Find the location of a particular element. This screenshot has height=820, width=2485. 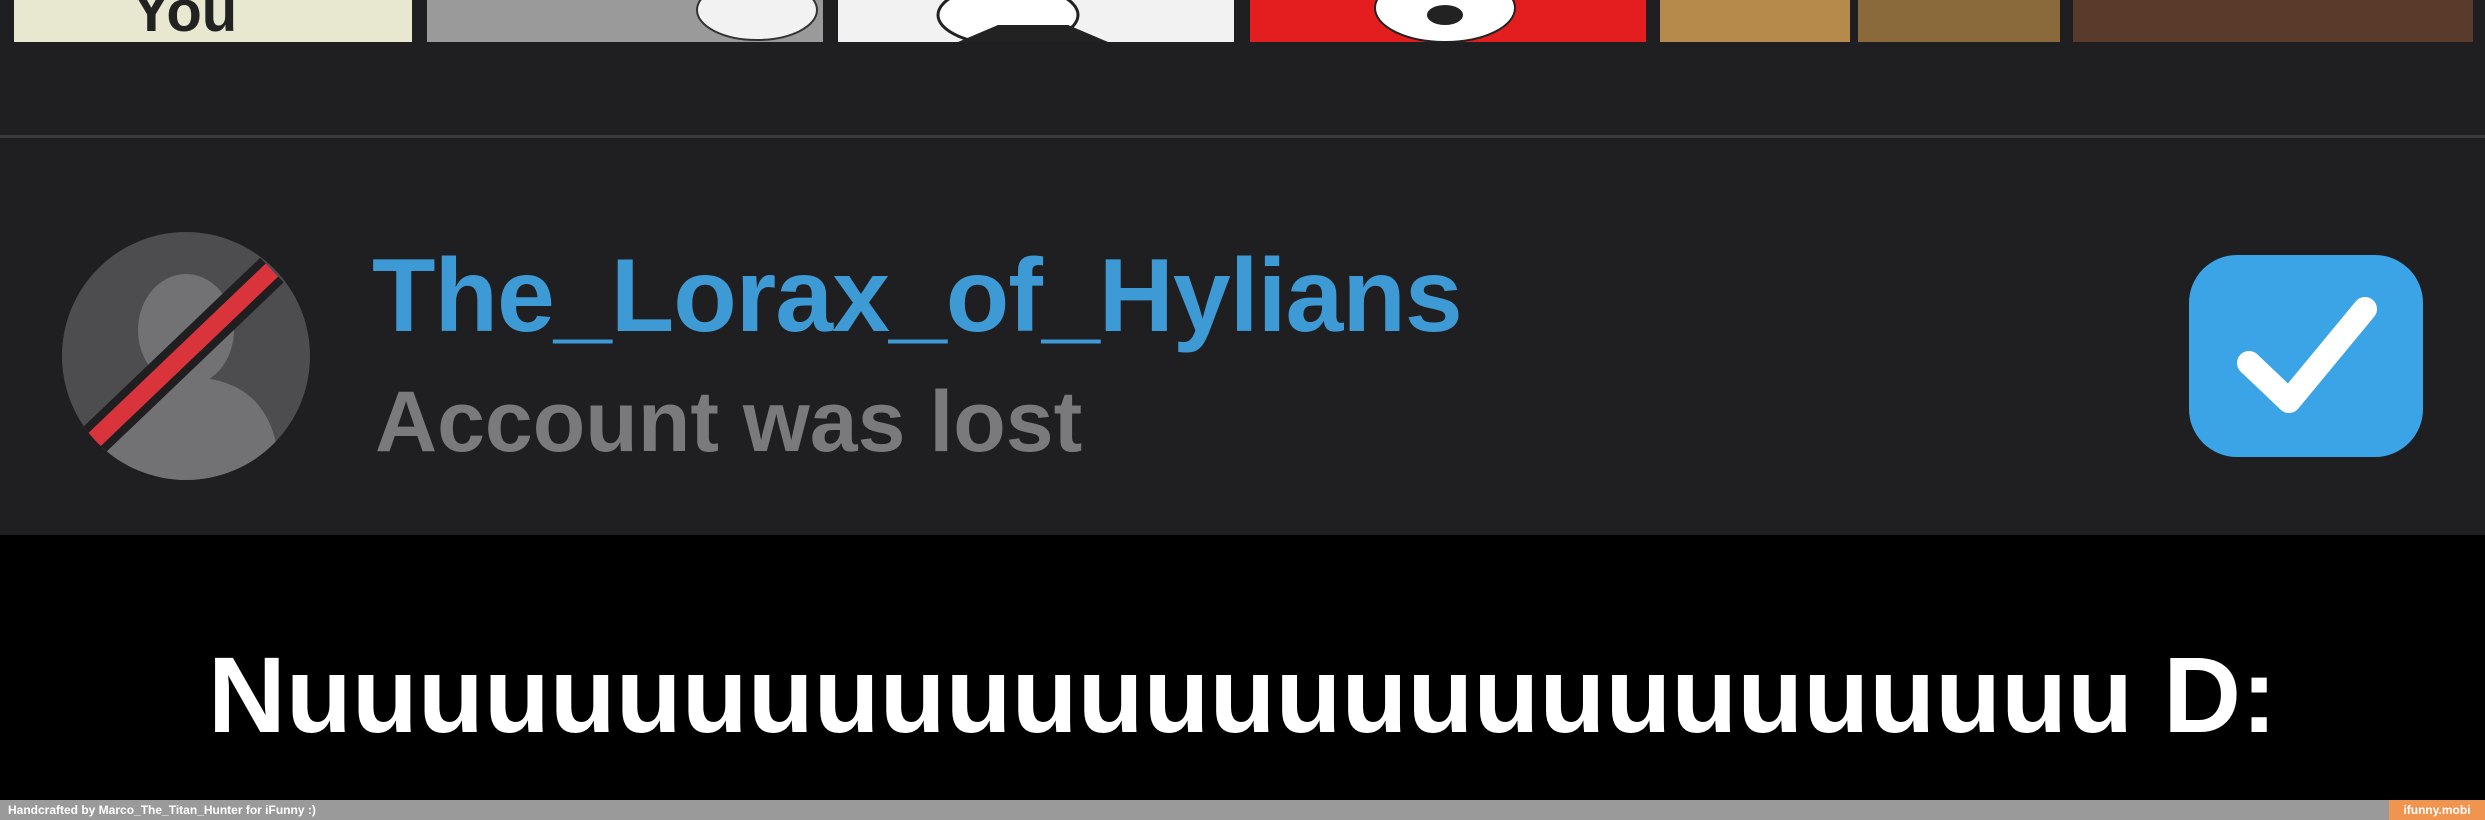

thumbnail-text: You is located at coordinates (185, 21).